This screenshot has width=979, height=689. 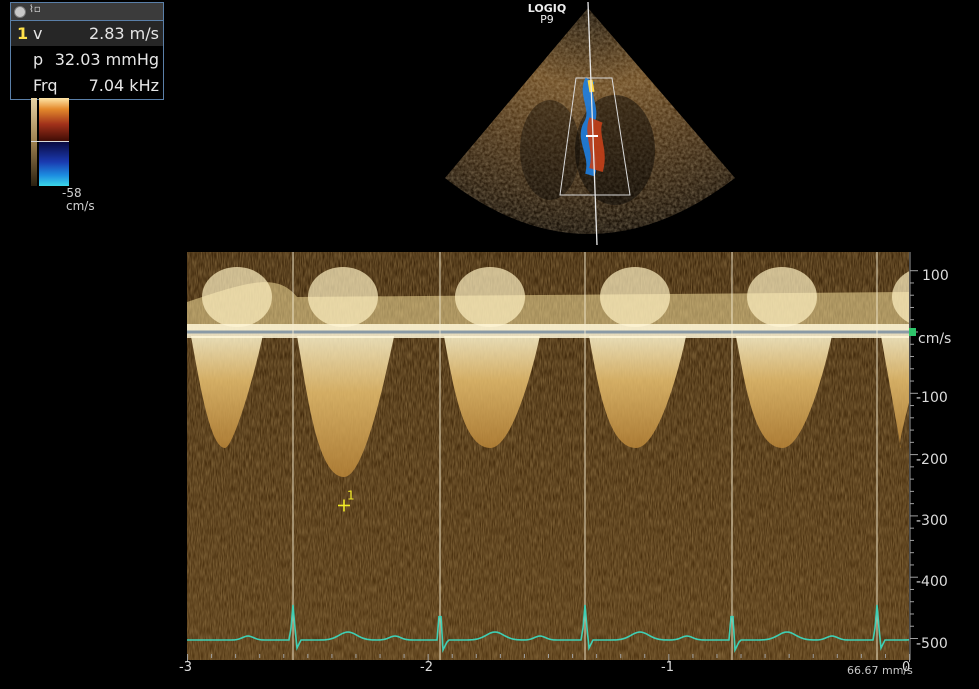 I want to click on velocity-tick-label: -500, so click(x=932, y=644).